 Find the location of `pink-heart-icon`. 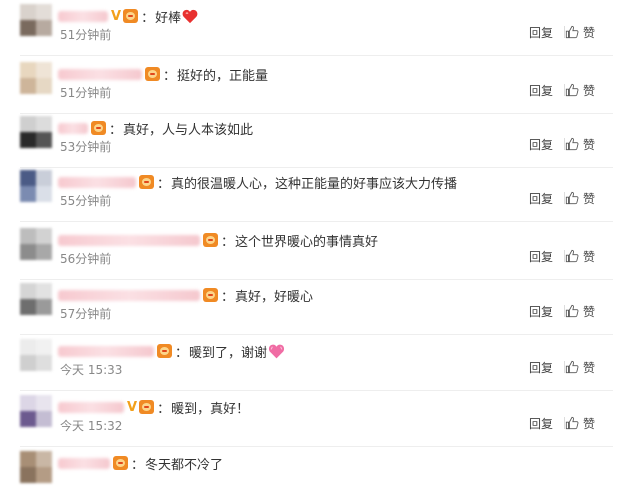

pink-heart-icon is located at coordinates (276, 351).